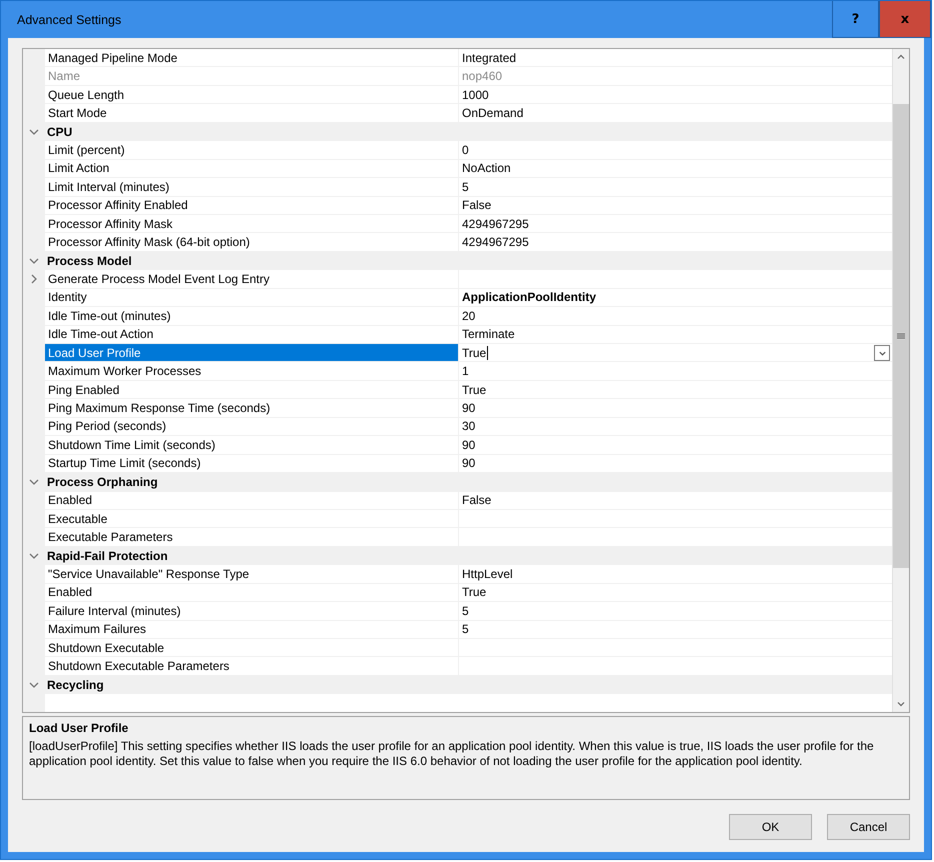  What do you see at coordinates (252, 611) in the screenshot?
I see `property-name: Failure Interval (minutes)` at bounding box center [252, 611].